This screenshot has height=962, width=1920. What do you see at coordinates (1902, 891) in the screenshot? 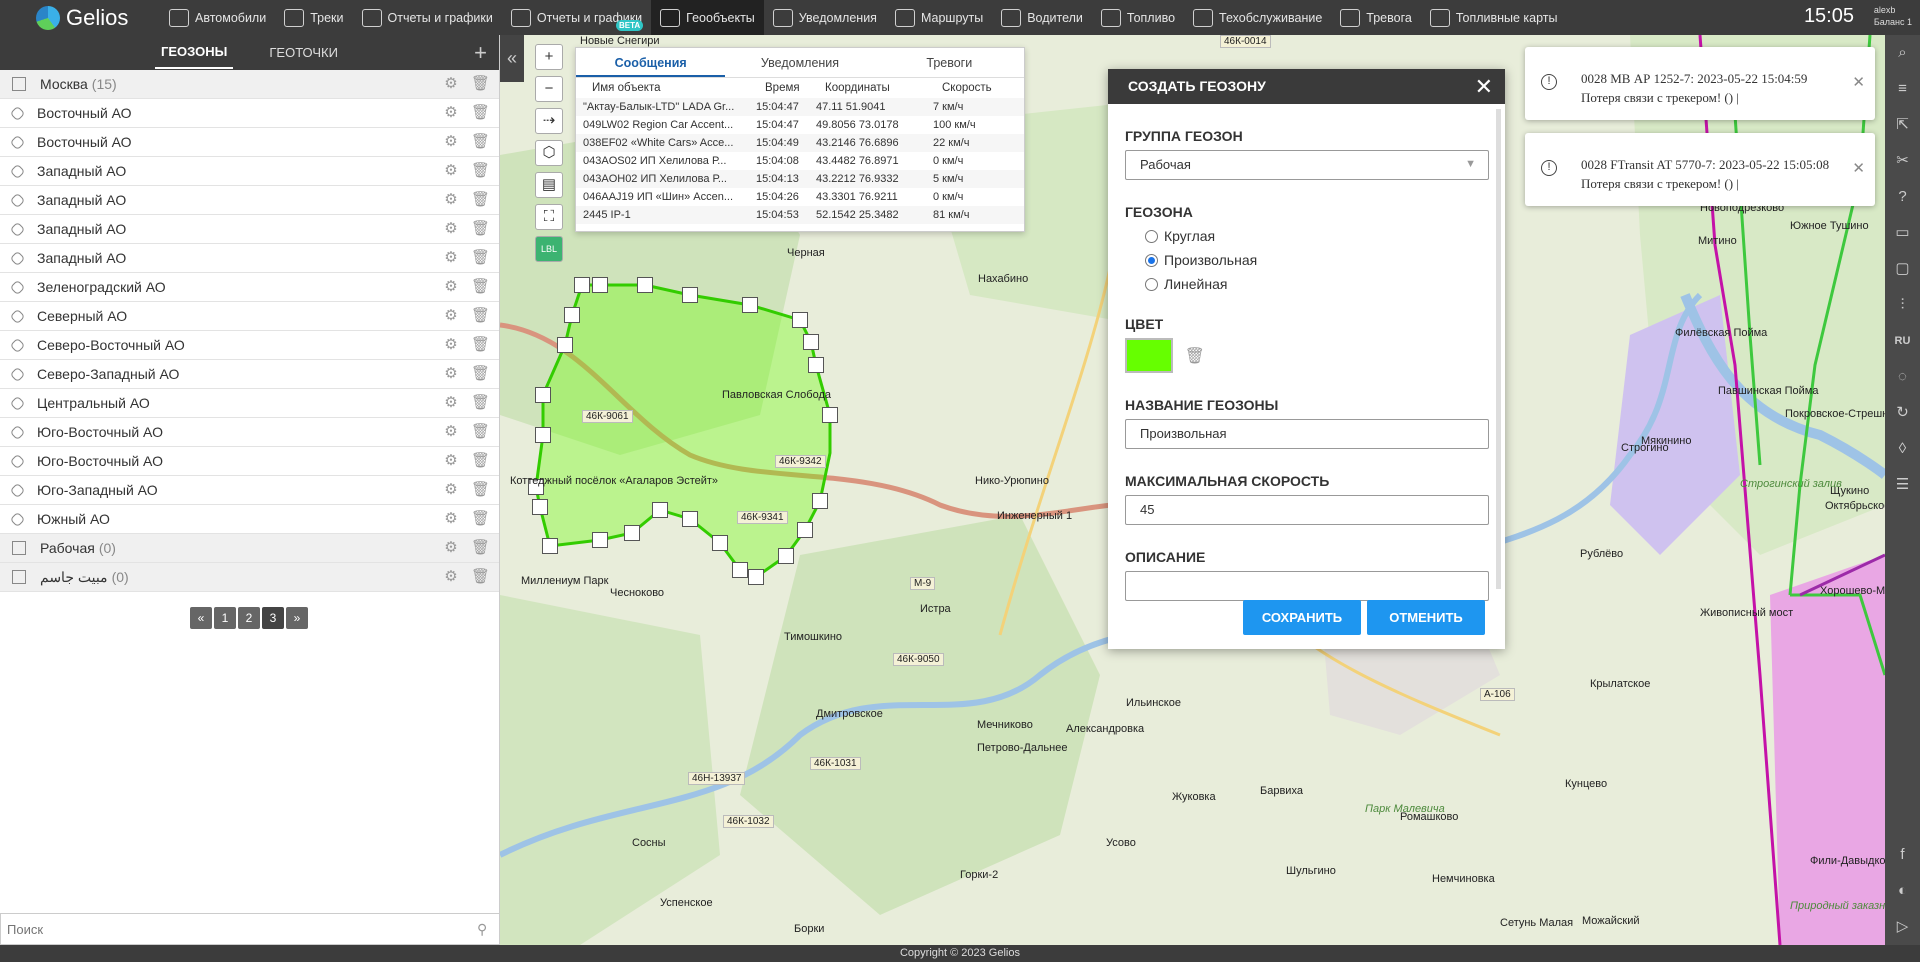
I see `apple-icon: ◐` at bounding box center [1902, 891].